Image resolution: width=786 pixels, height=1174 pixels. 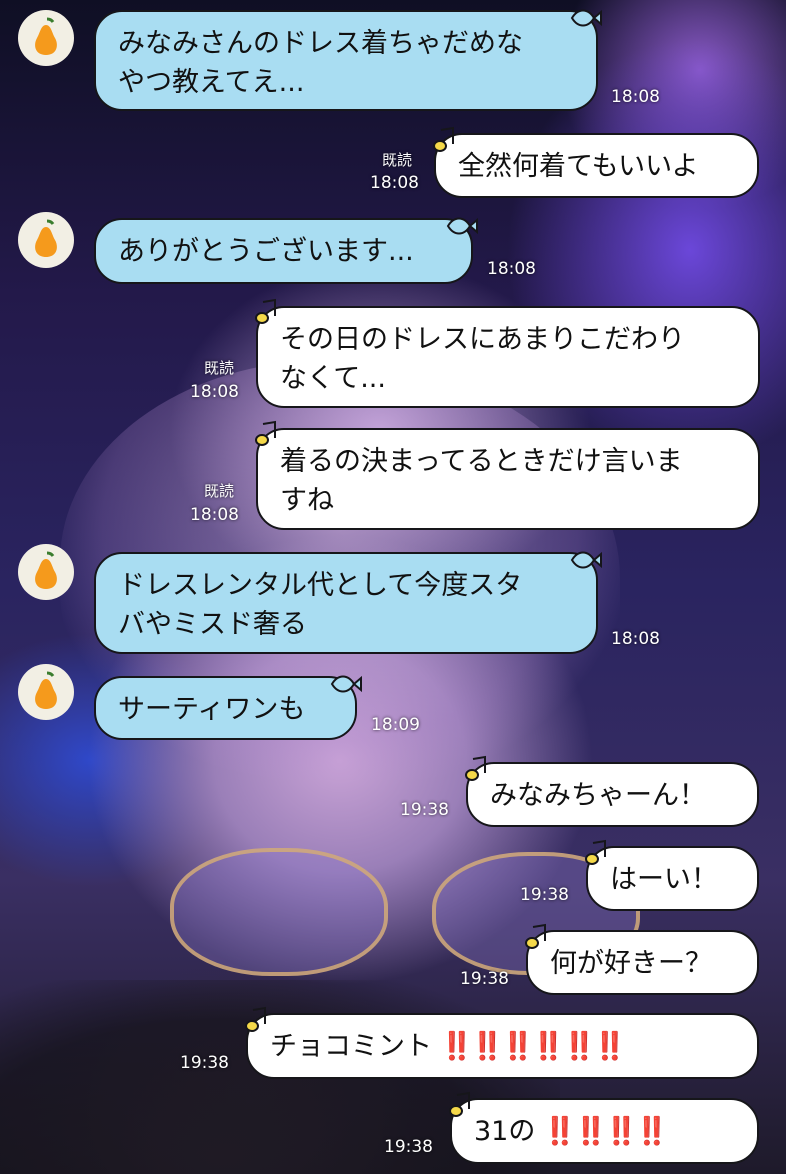 I want to click on message-text: みなみちゃーん！, so click(x=598, y=795).